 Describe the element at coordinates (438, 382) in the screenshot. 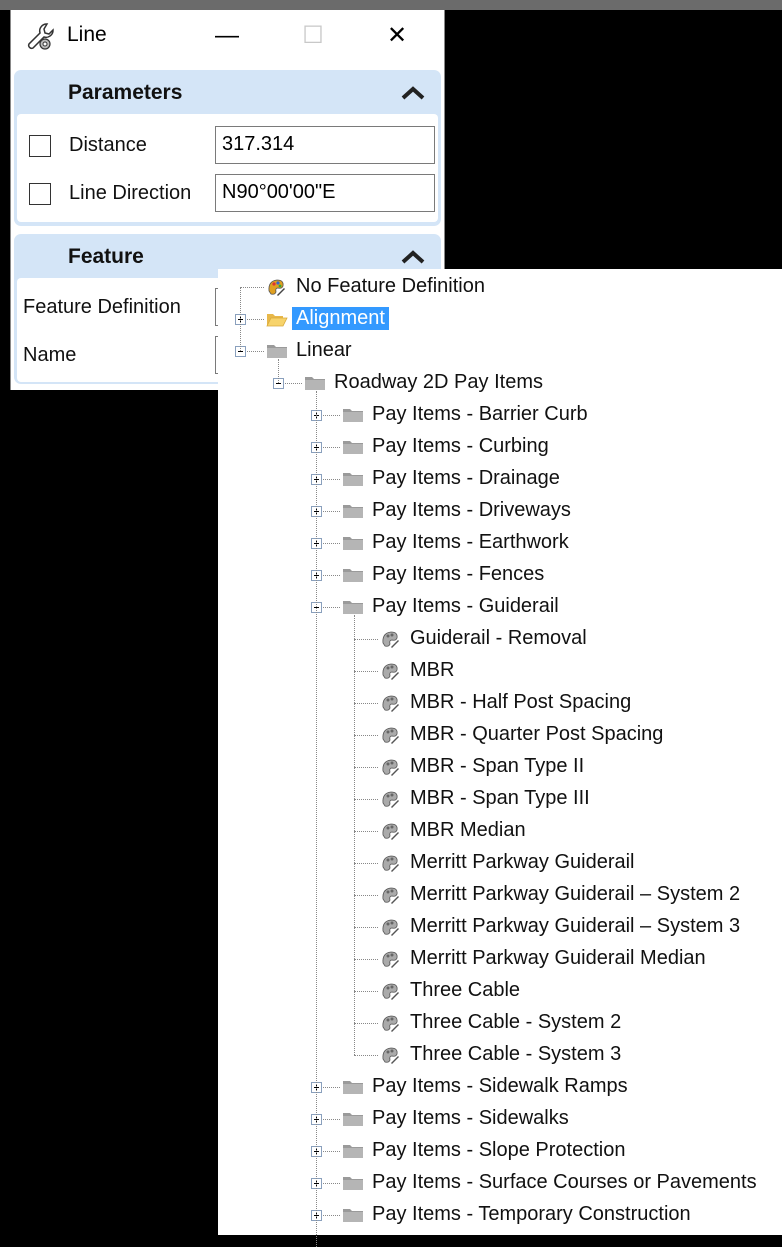

I see `tree-item-roadway: Roadway 2D Pay Items` at that location.